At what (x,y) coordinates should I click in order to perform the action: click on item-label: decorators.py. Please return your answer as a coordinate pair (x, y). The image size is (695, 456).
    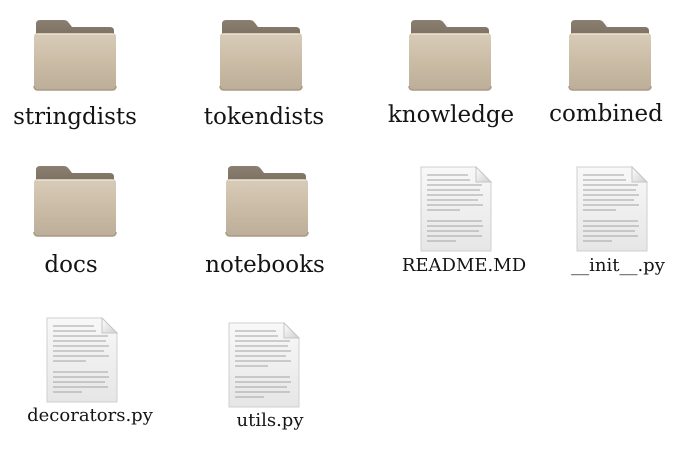
    Looking at the image, I should click on (90, 415).